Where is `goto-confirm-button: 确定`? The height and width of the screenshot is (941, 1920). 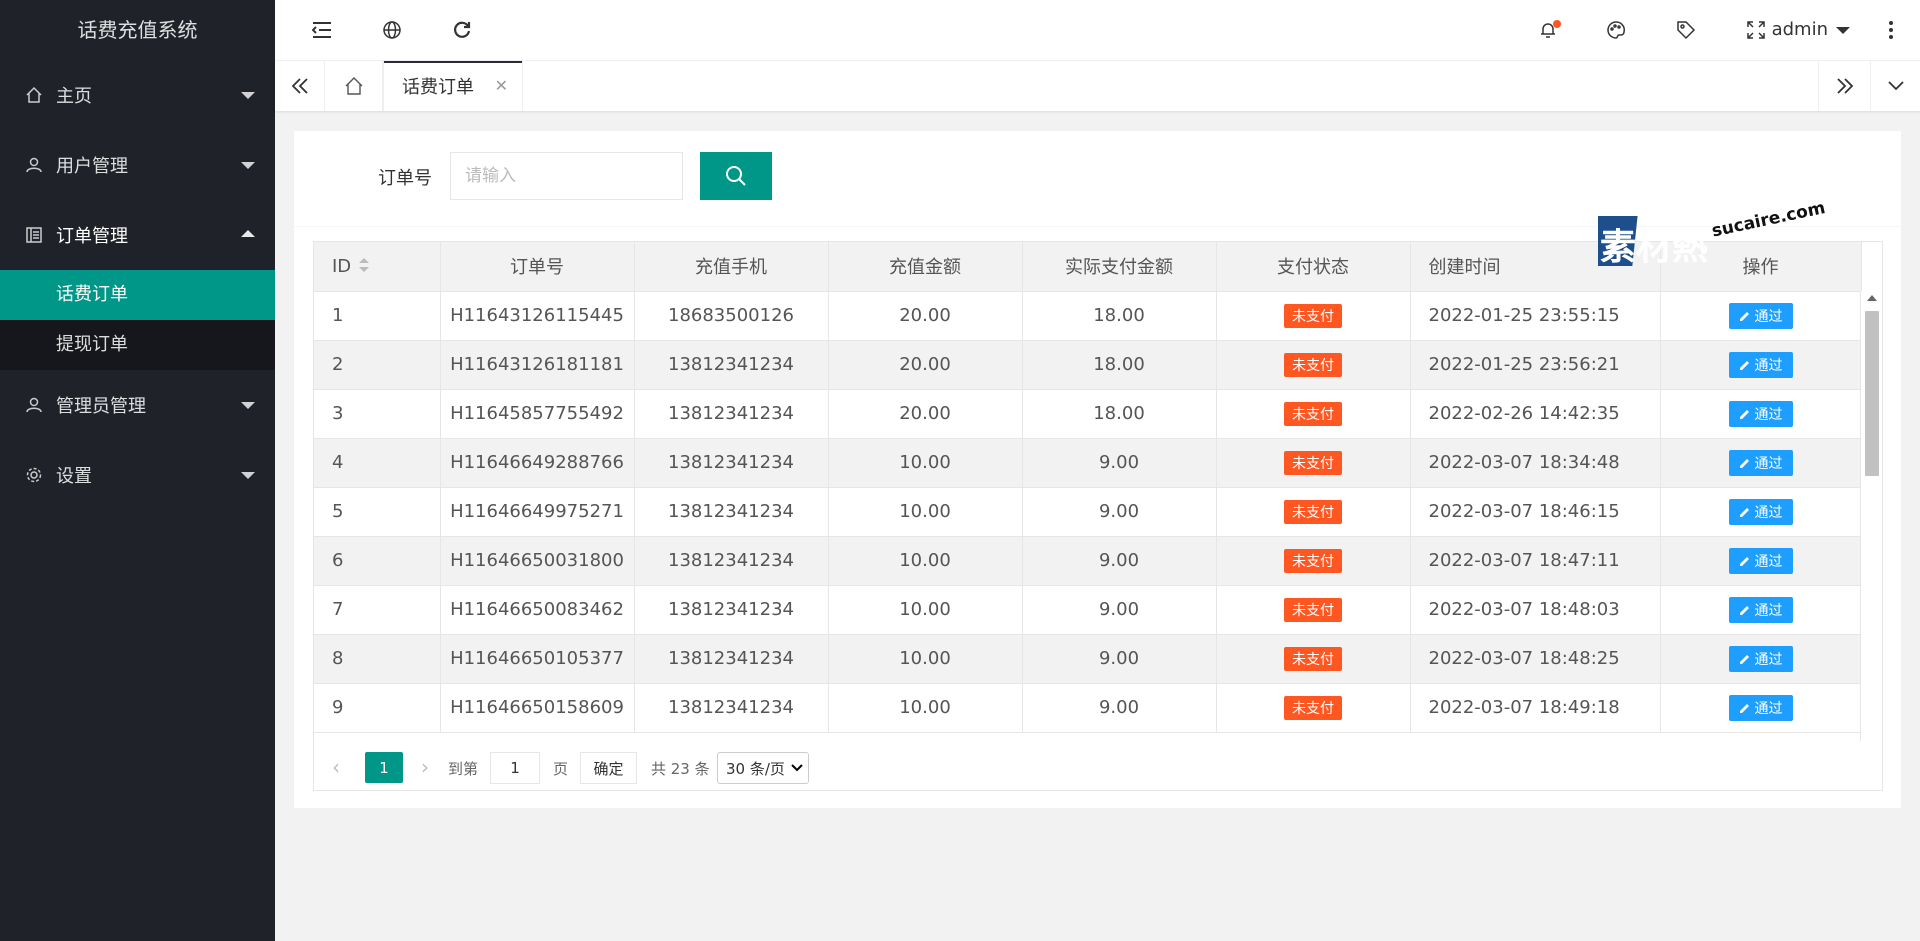 goto-confirm-button: 确定 is located at coordinates (608, 768).